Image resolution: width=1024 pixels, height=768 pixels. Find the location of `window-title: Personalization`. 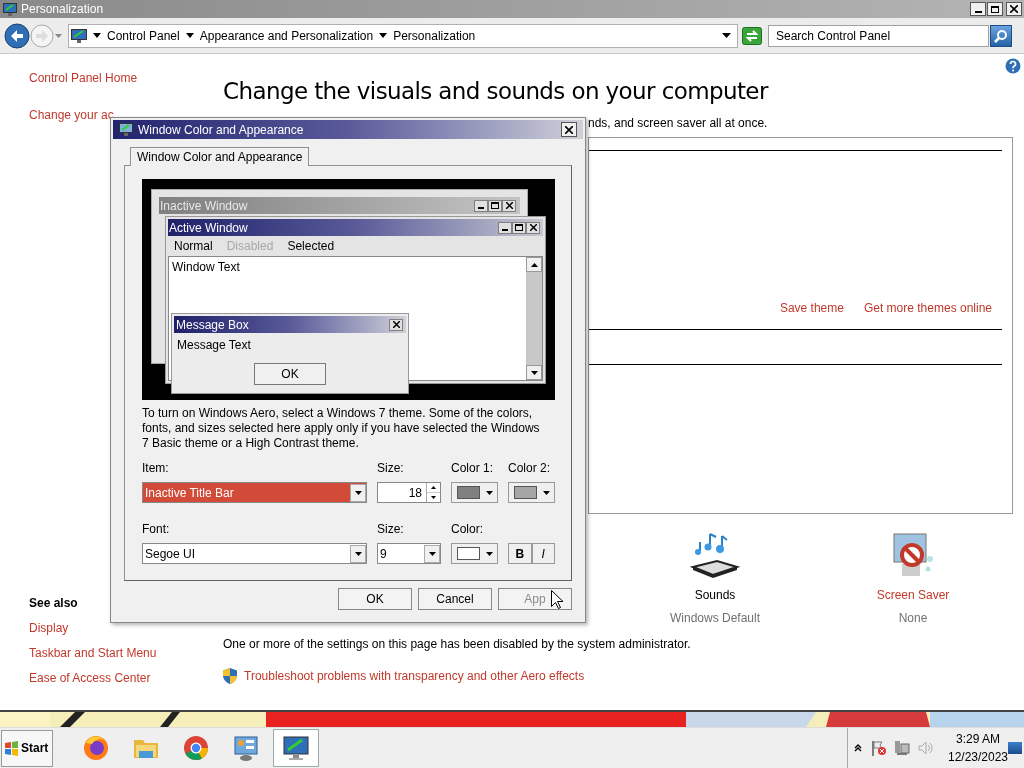

window-title: Personalization is located at coordinates (62, 9).